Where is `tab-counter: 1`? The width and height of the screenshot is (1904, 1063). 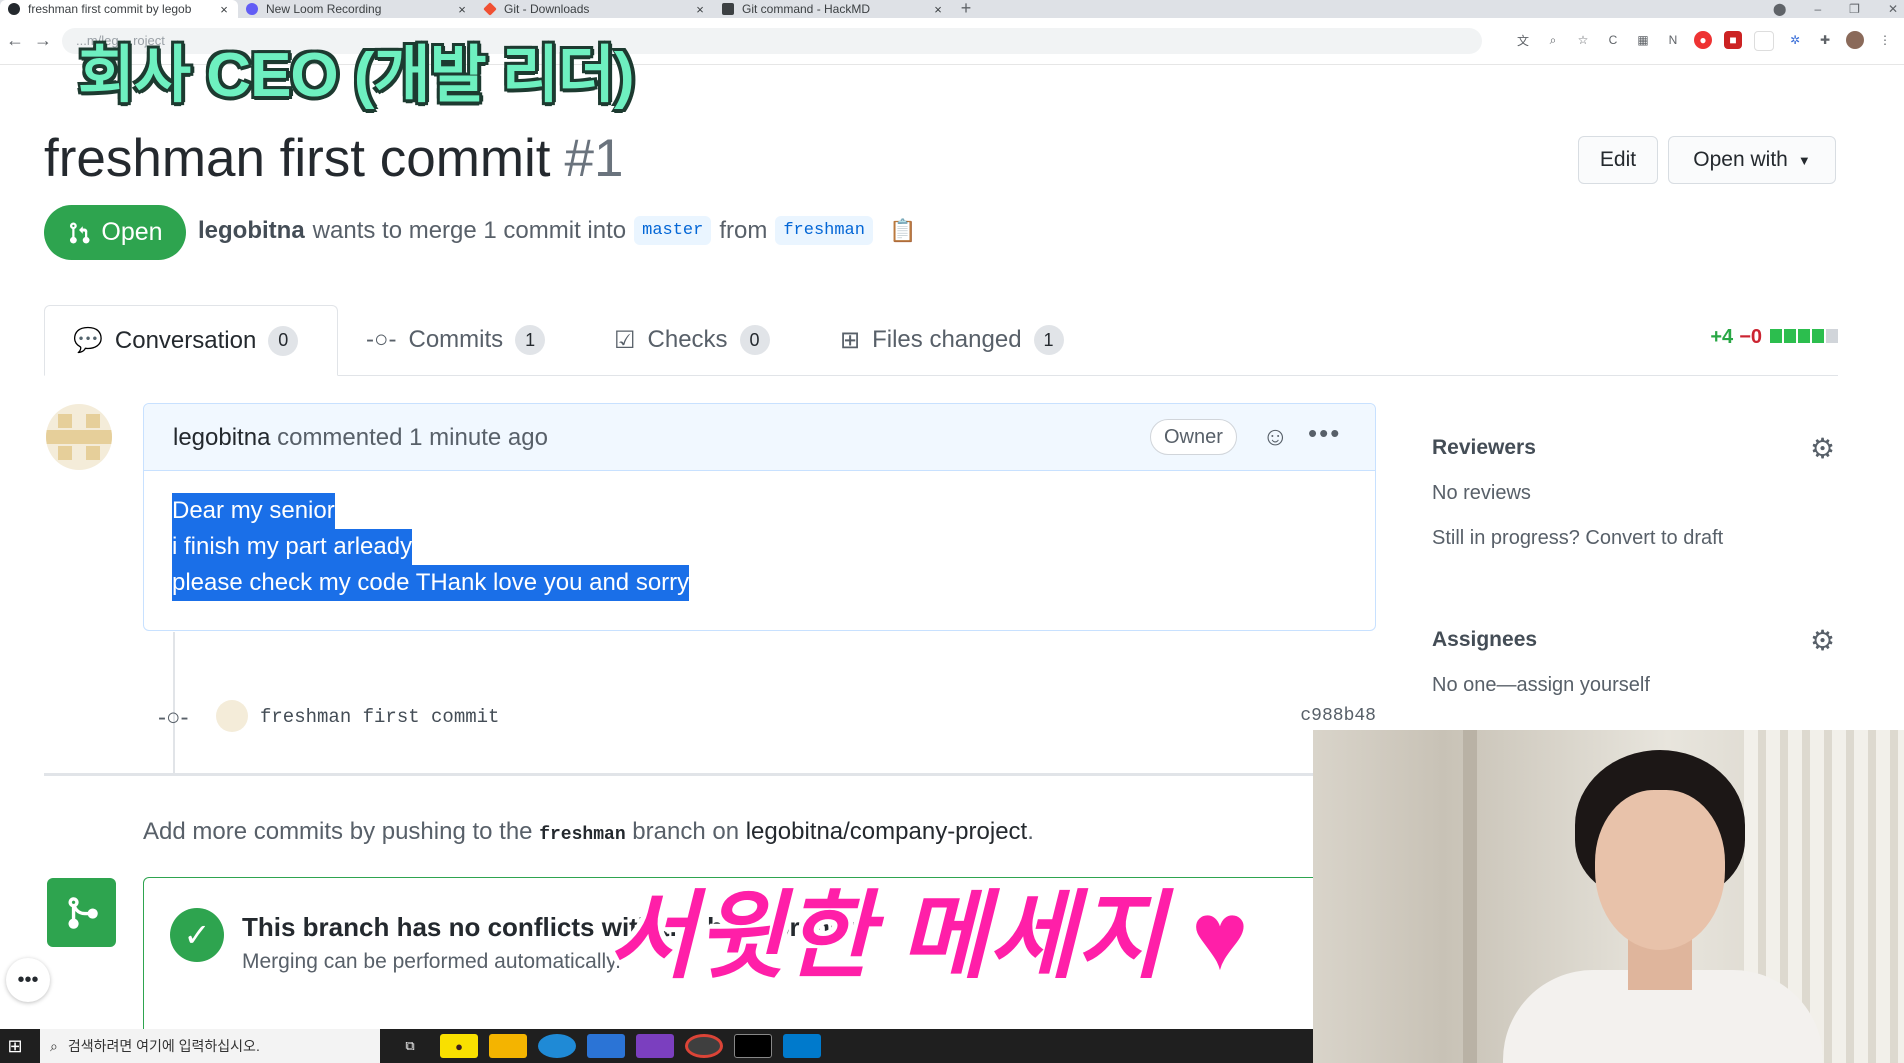 tab-counter: 1 is located at coordinates (1048, 340).